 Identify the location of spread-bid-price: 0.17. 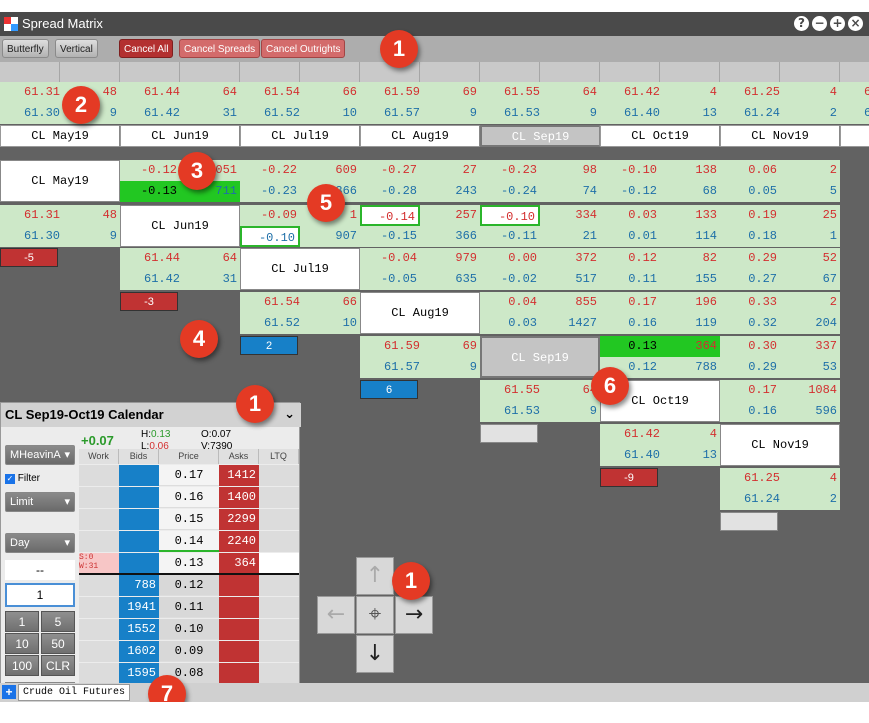
(750, 390).